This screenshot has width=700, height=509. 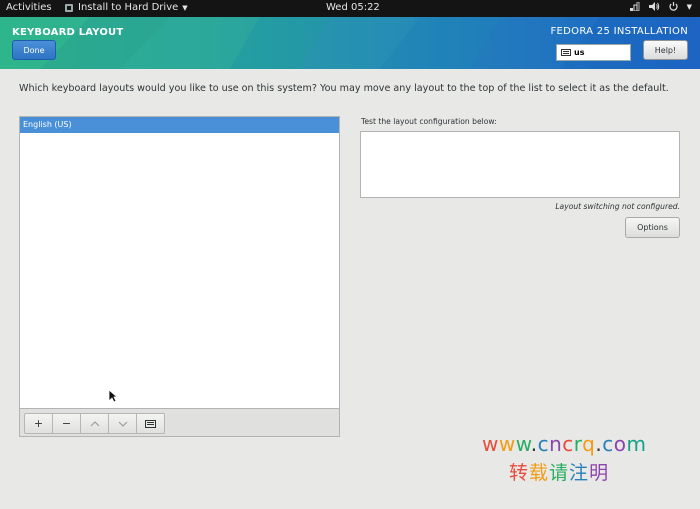 What do you see at coordinates (653, 6) in the screenshot?
I see `volume-icon` at bounding box center [653, 6].